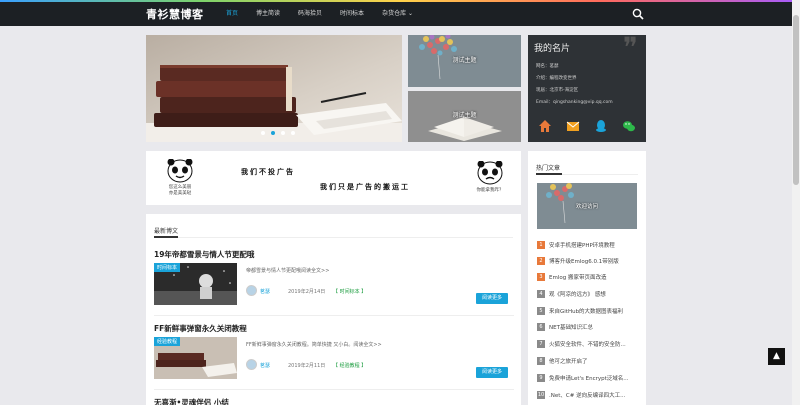  Describe the element at coordinates (541, 245) in the screenshot. I see `rank-badge: 1` at that location.